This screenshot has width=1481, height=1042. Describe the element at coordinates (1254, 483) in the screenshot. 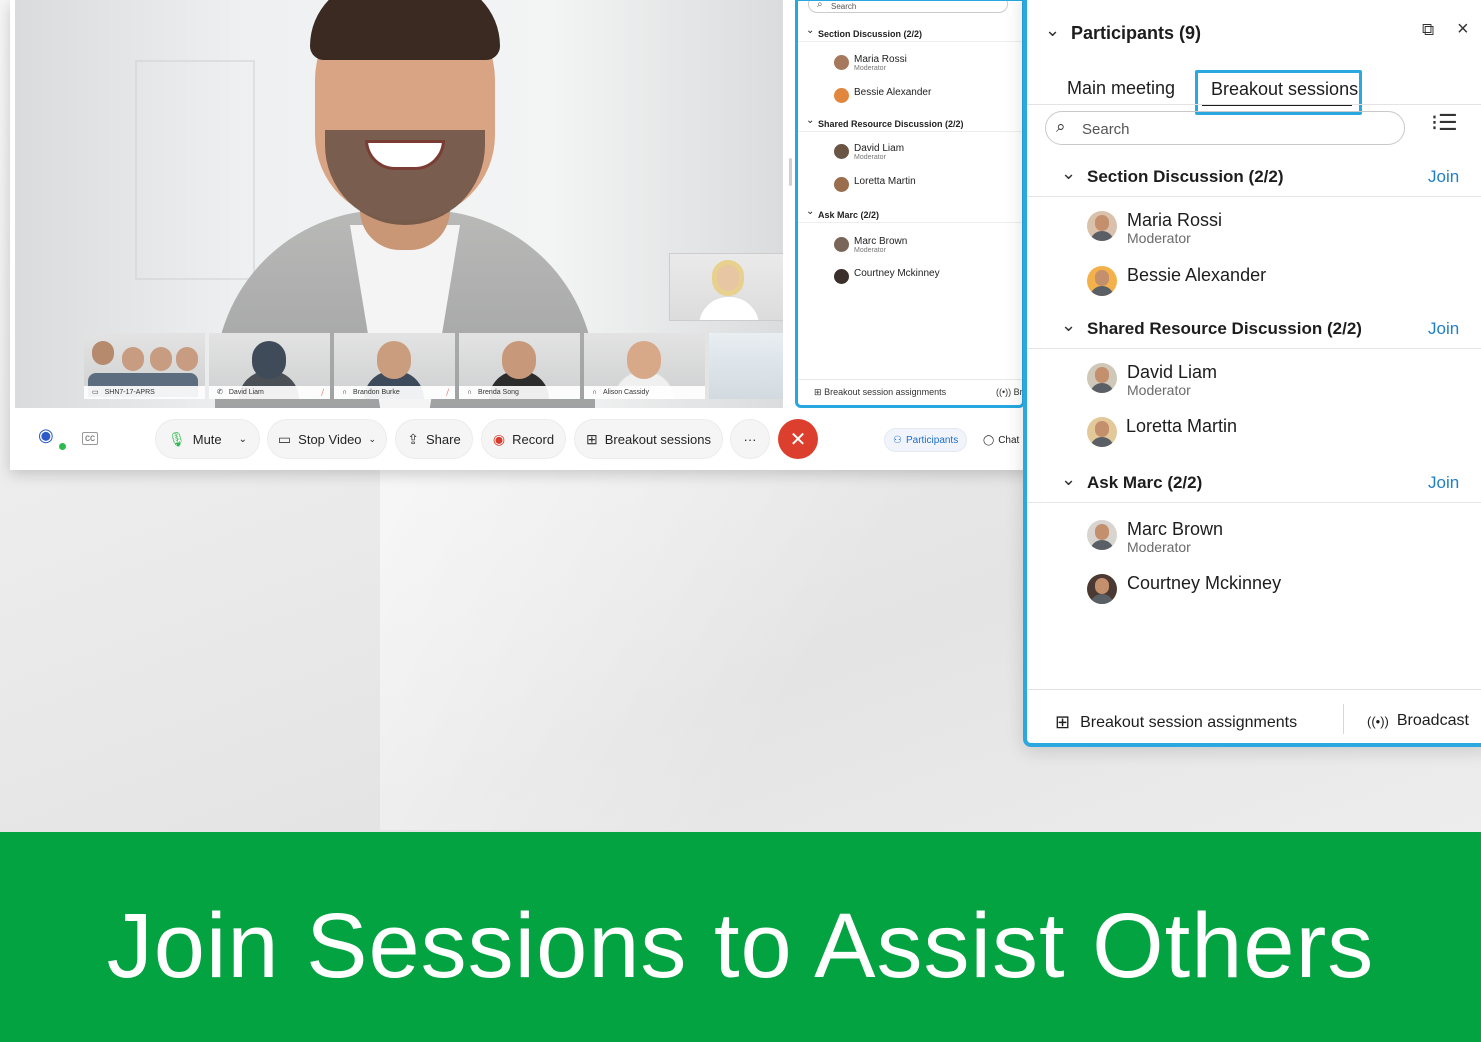

I see `breakout-section-header: ⌄ Ask Marc (2/2) Join` at that location.